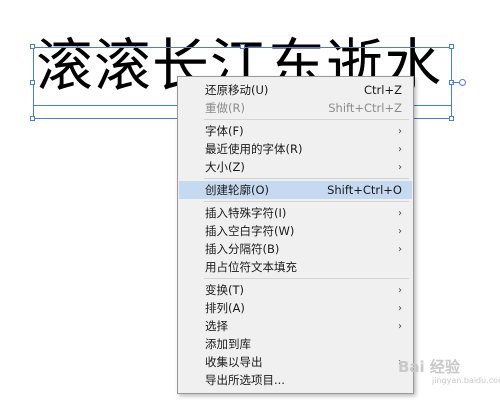  I want to click on menu-item-recent-fonts: 最近使用的字体(R) ›, so click(295, 149).